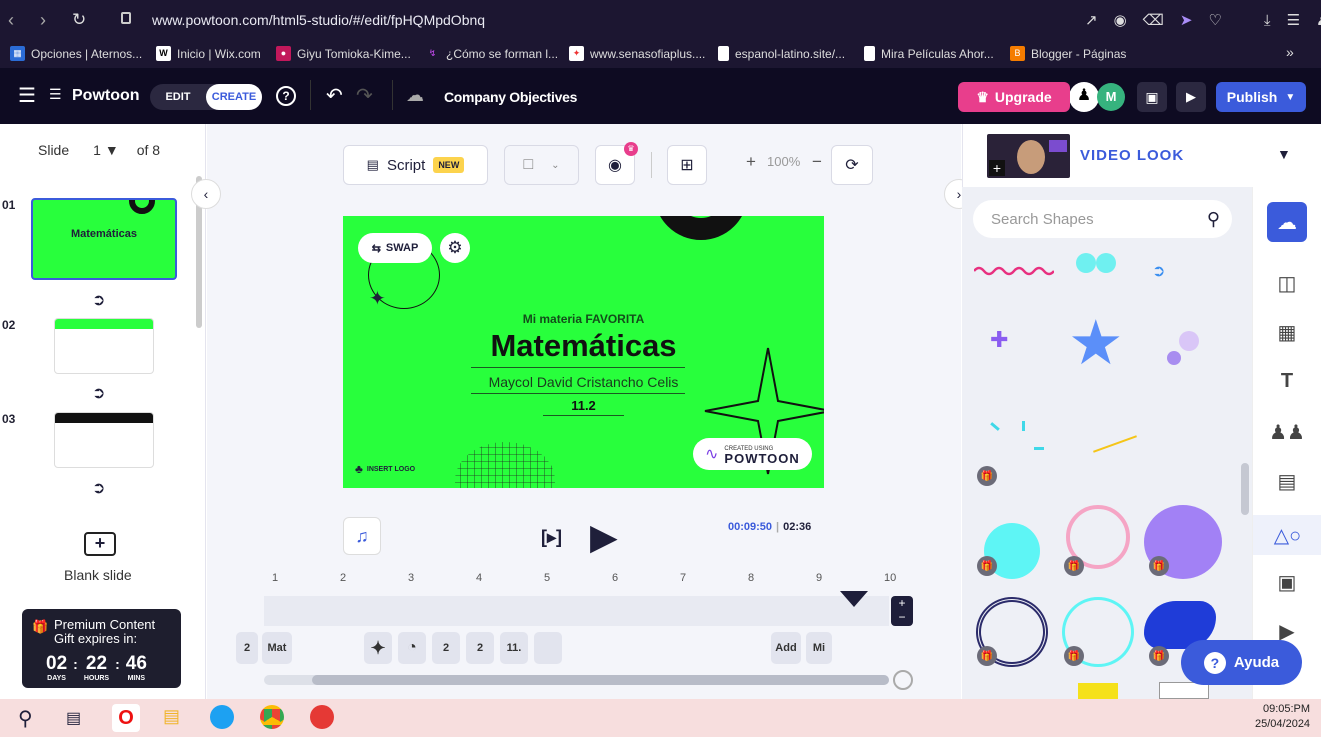 This screenshot has height=737, width=1321. Describe the element at coordinates (1091, 20) in the screenshot. I see `share-icon: ↗` at that location.